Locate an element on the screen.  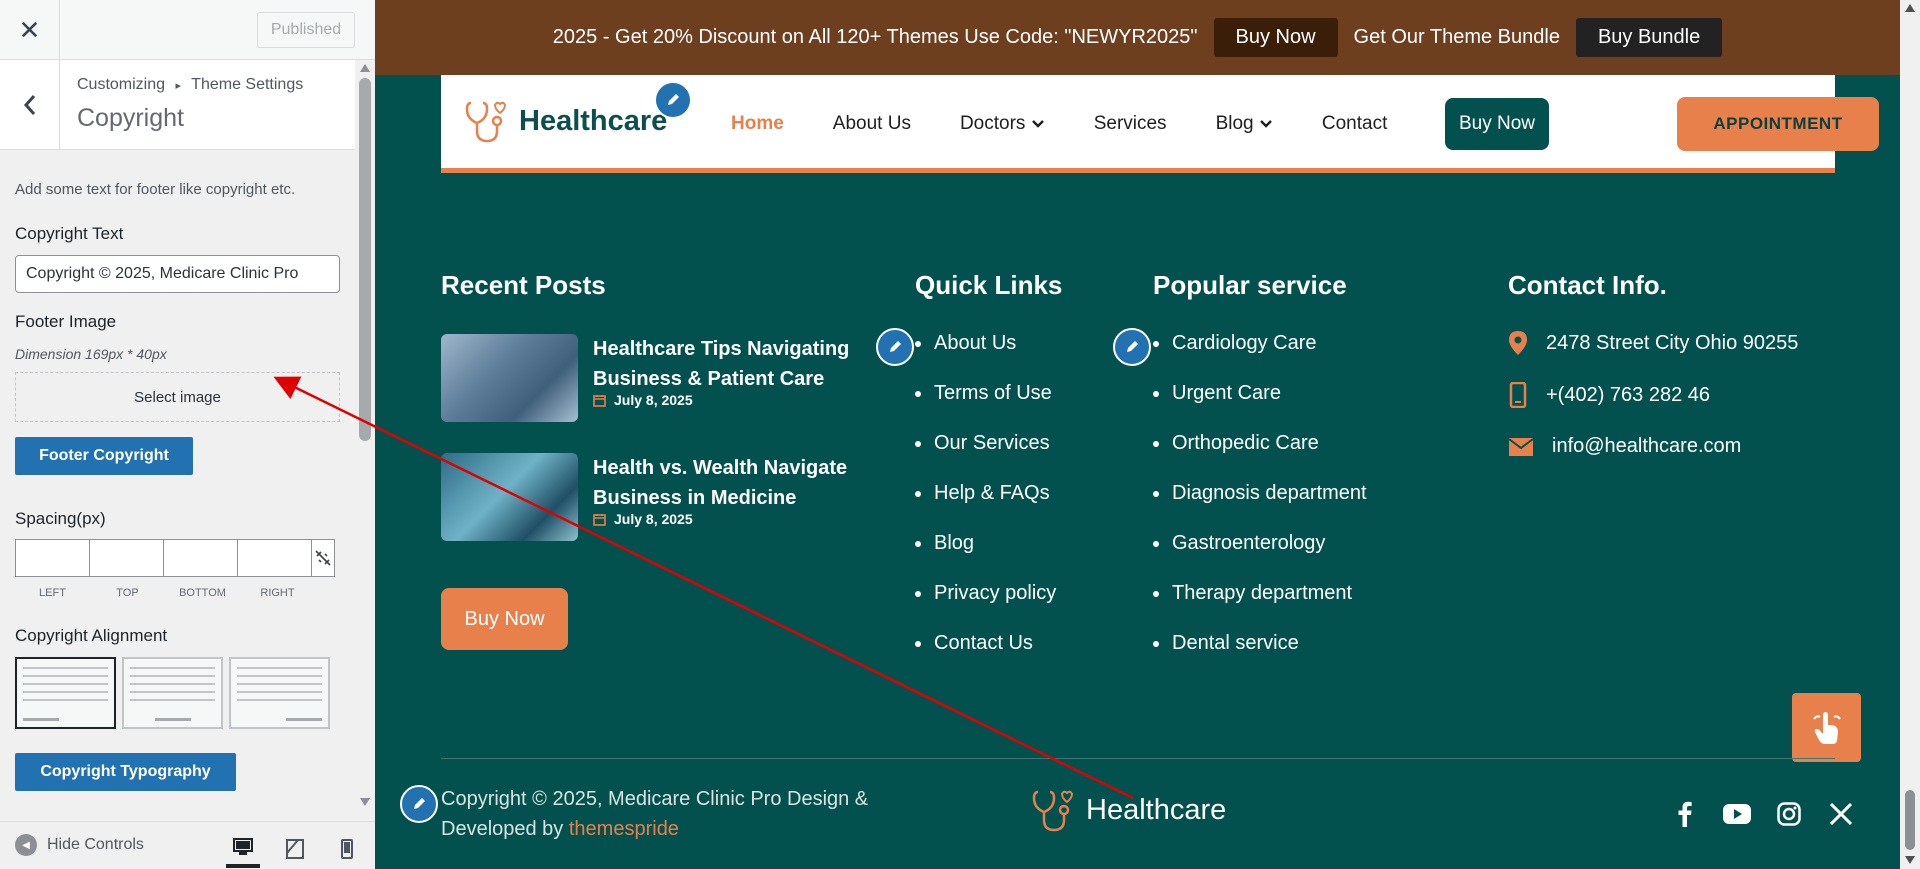
envelope-icon is located at coordinates (1521, 446).